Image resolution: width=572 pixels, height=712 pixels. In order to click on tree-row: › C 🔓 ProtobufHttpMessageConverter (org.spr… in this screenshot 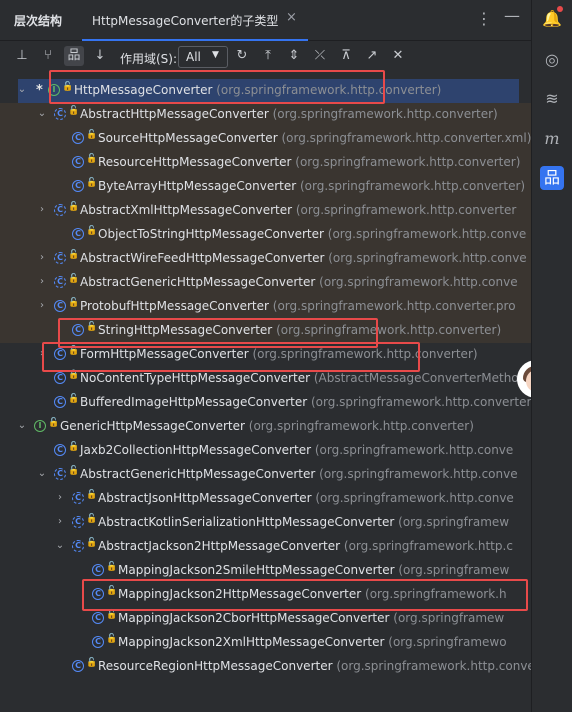, I will do `click(265, 307)`.